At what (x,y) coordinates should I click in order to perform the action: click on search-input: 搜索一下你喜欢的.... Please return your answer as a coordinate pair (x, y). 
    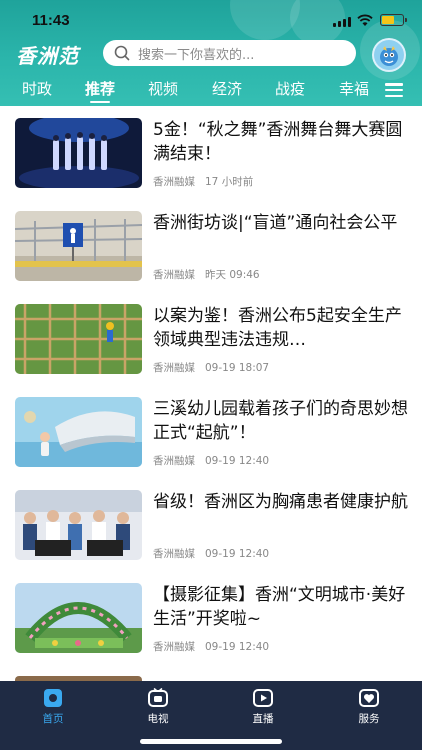
    Looking at the image, I should click on (229, 53).